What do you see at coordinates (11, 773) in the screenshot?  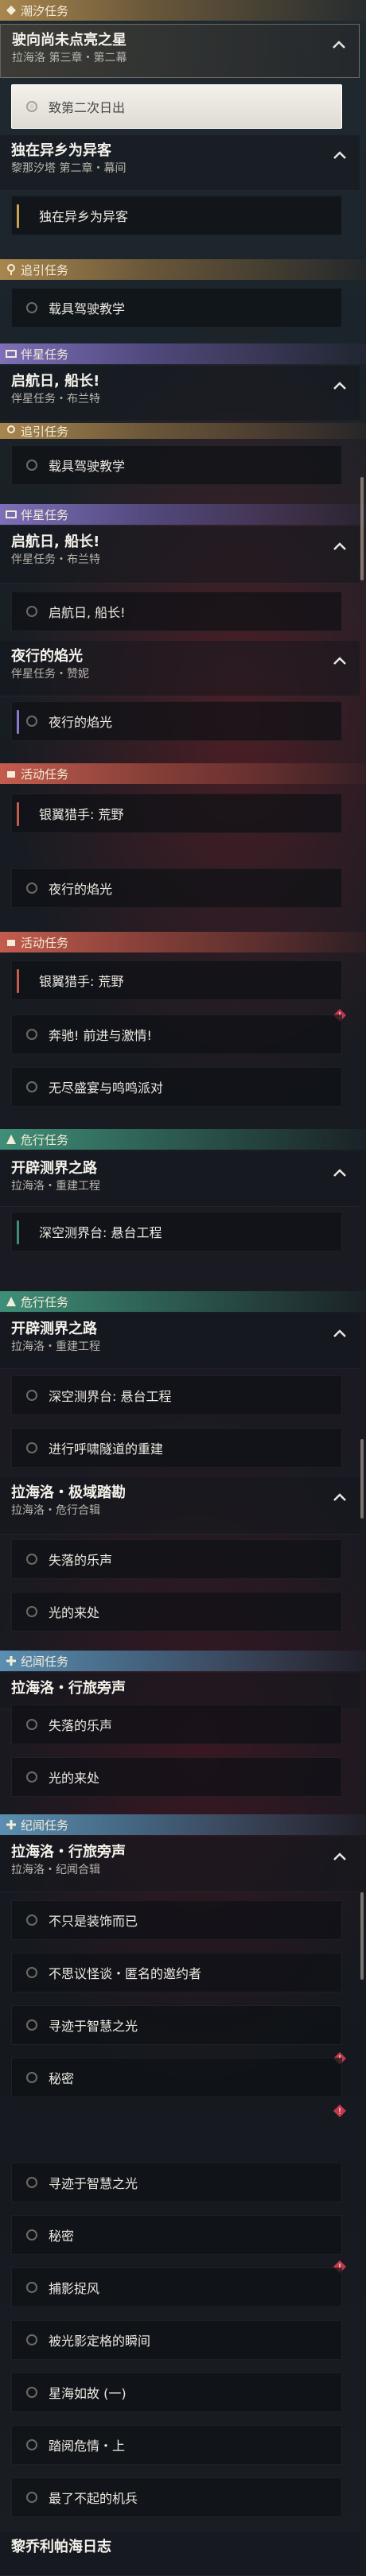 I see `event-quest-icon` at bounding box center [11, 773].